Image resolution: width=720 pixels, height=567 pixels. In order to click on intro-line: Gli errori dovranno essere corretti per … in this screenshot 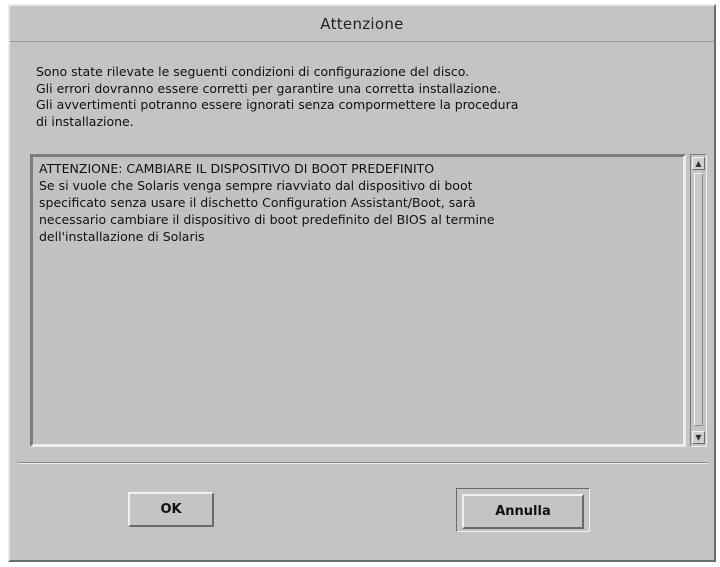, I will do `click(268, 88)`.